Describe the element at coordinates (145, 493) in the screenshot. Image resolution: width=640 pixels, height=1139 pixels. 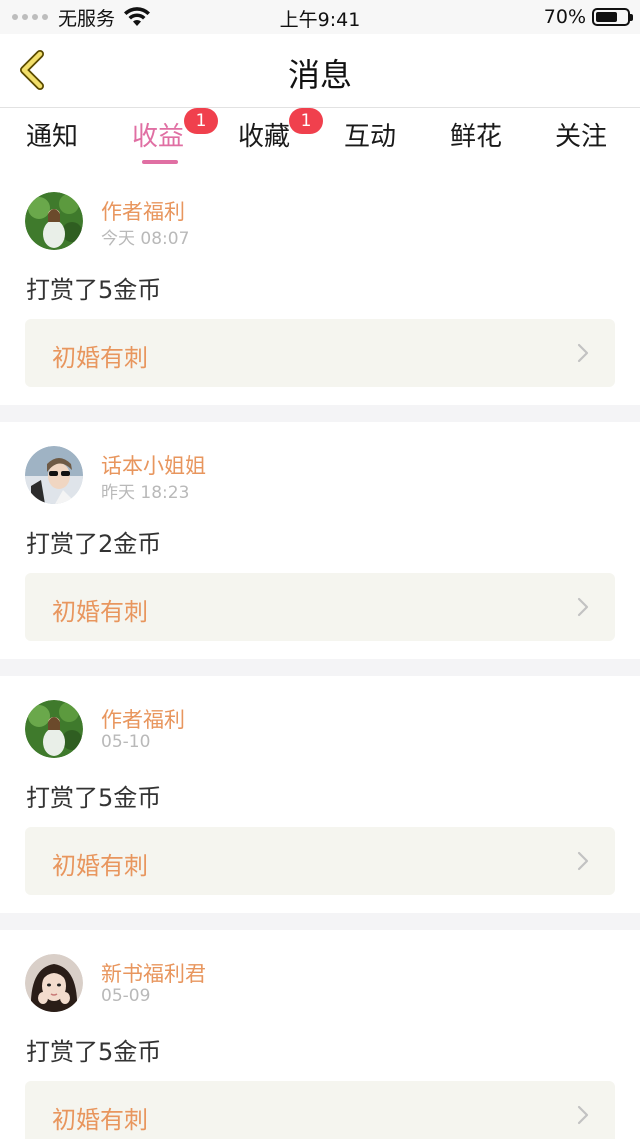
I see `message-time: 昨天 18:23` at that location.